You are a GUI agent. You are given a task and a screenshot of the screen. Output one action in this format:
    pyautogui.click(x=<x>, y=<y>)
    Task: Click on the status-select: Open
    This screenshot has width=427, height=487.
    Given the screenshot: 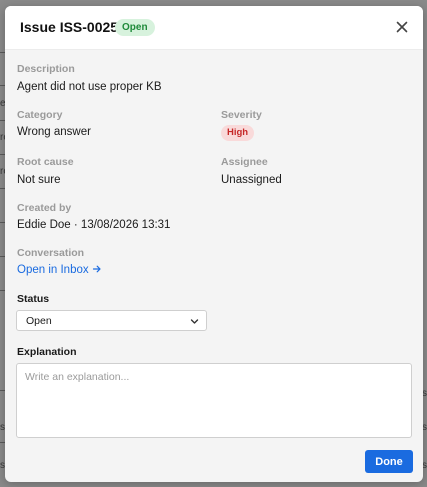 What is the action you would take?
    pyautogui.click(x=111, y=320)
    